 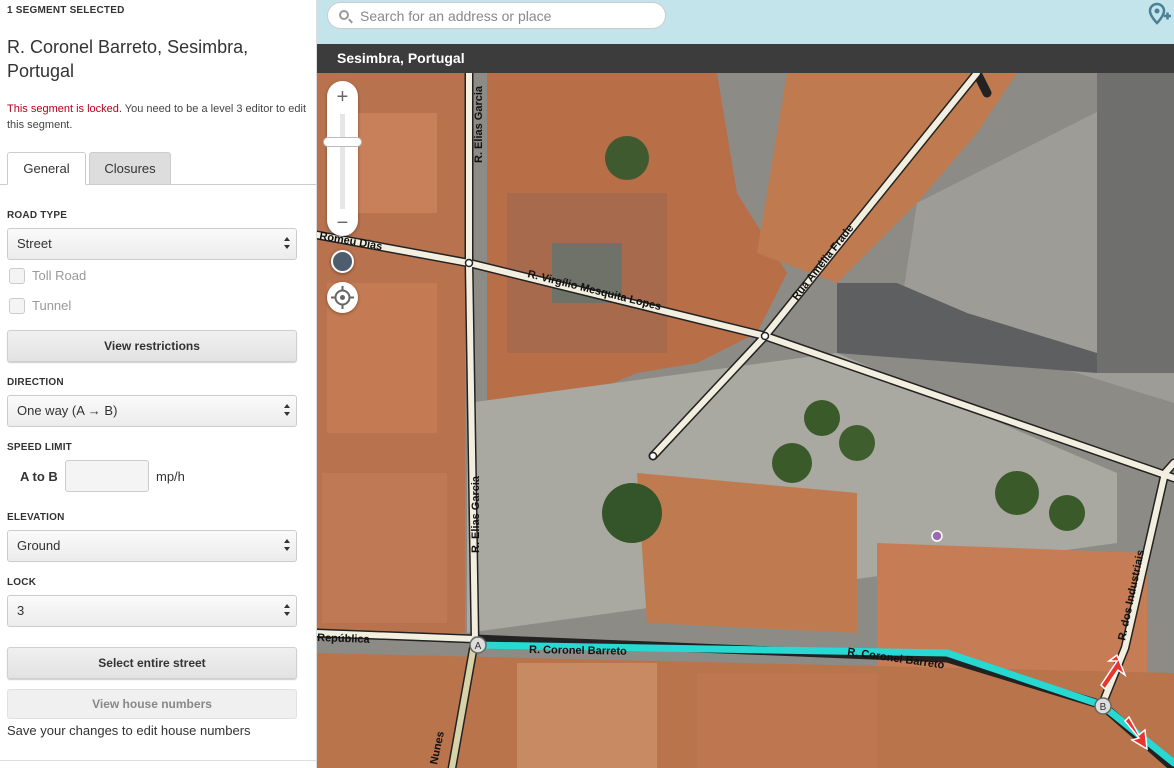 I want to click on speed-limit-input, so click(x=107, y=476).